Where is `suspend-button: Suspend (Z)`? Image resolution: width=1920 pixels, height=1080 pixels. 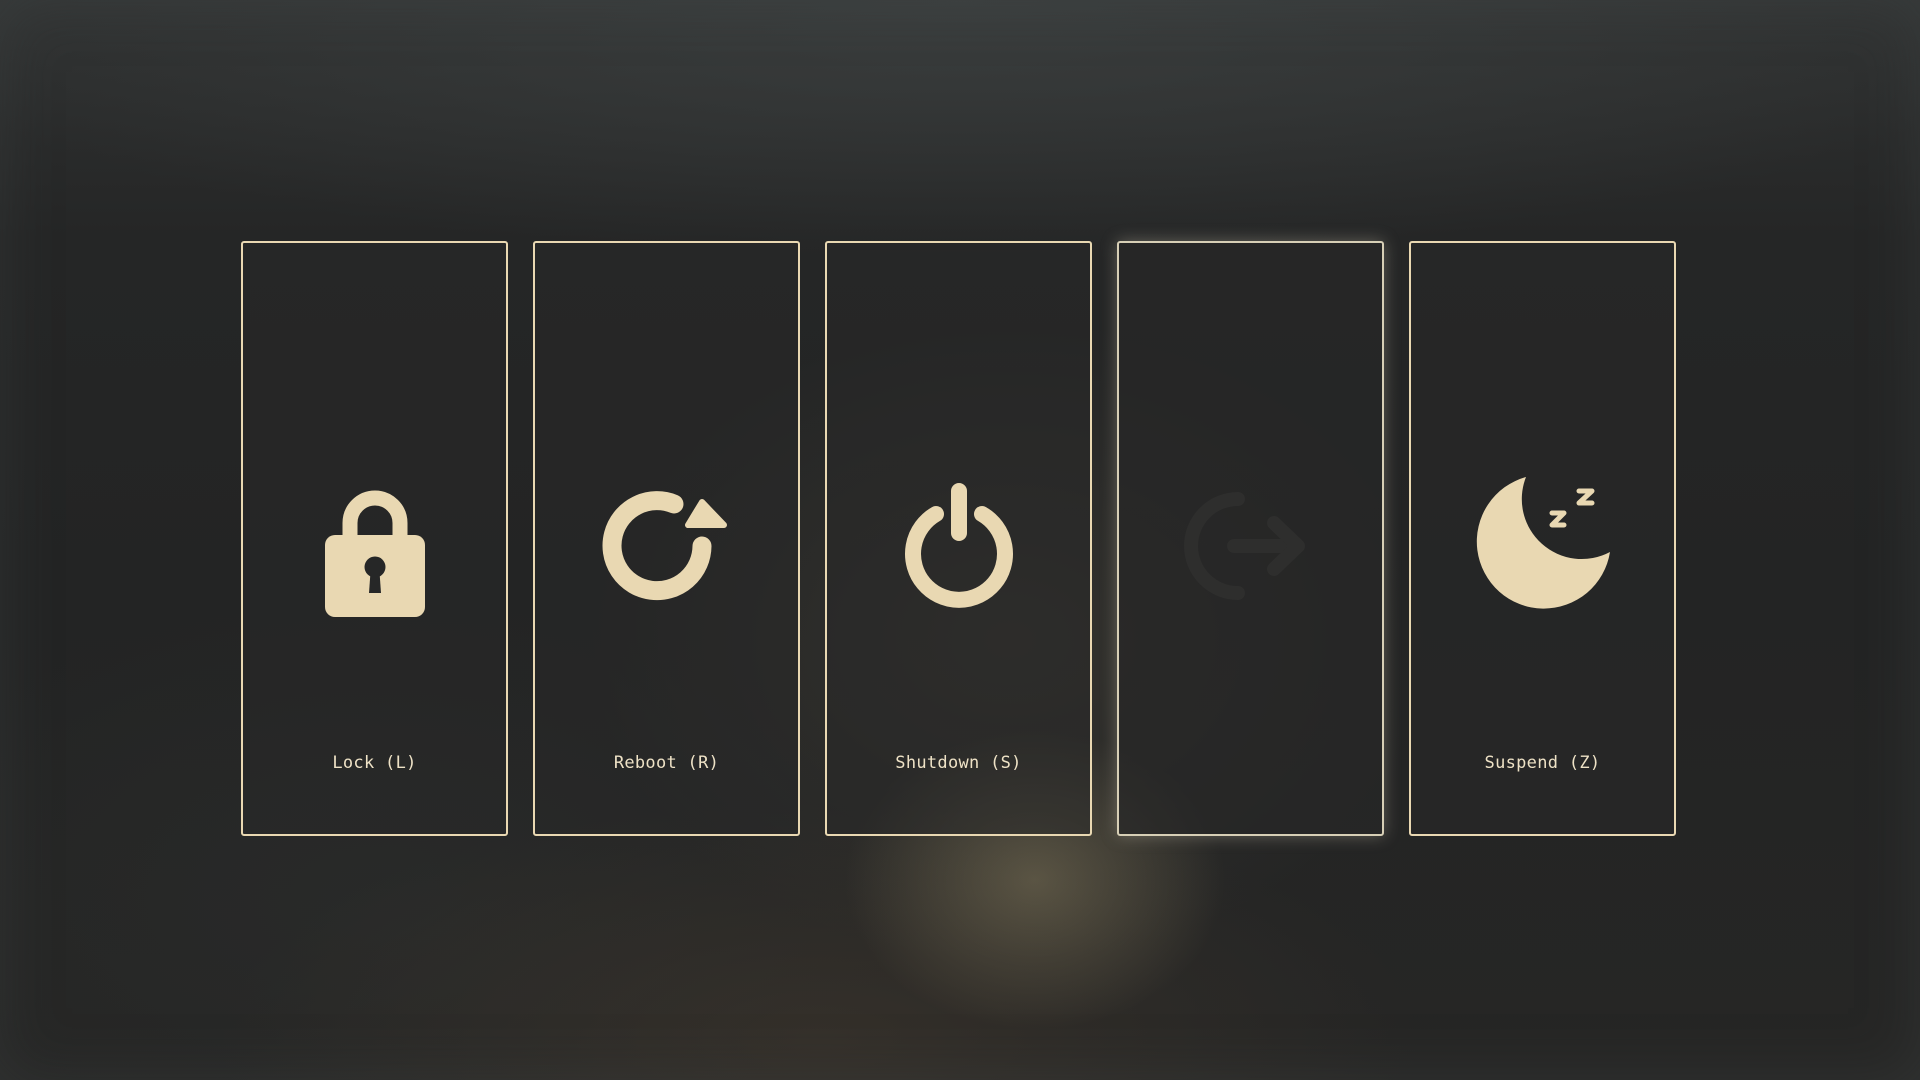
suspend-button: Suspend (Z) is located at coordinates (1542, 538).